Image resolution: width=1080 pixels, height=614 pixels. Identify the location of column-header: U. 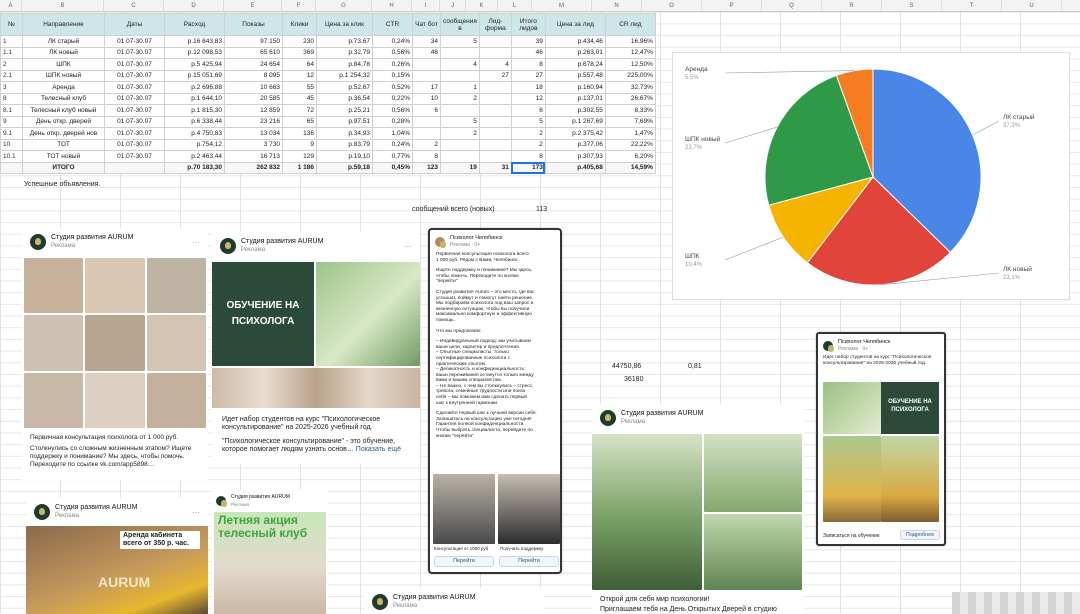
(1032, 5).